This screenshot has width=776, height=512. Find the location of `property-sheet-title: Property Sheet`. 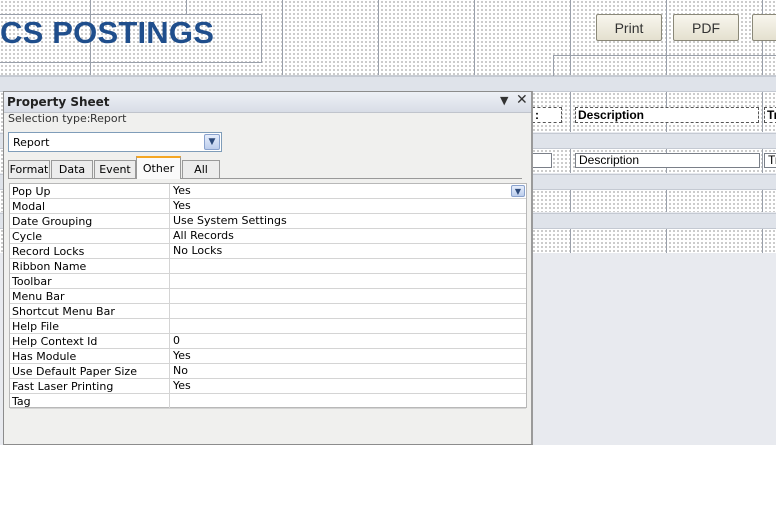

property-sheet-title: Property Sheet is located at coordinates (58, 102).